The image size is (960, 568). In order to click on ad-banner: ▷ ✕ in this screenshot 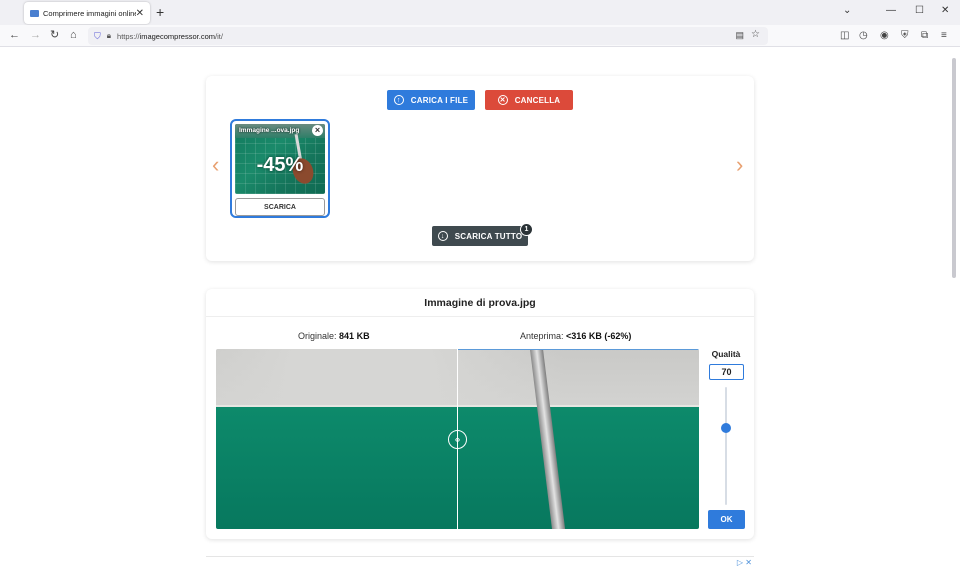, I will do `click(480, 562)`.